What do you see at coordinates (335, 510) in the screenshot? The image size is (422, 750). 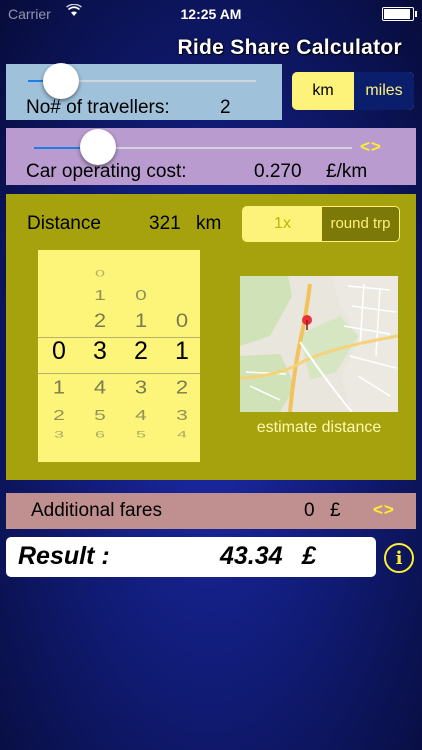 I see `fares-unit: £` at bounding box center [335, 510].